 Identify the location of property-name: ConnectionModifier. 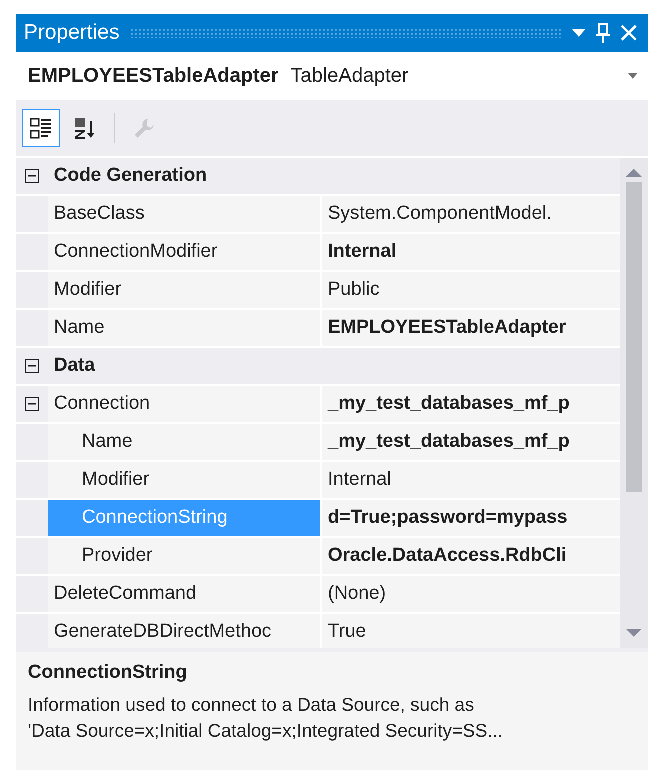
(184, 252).